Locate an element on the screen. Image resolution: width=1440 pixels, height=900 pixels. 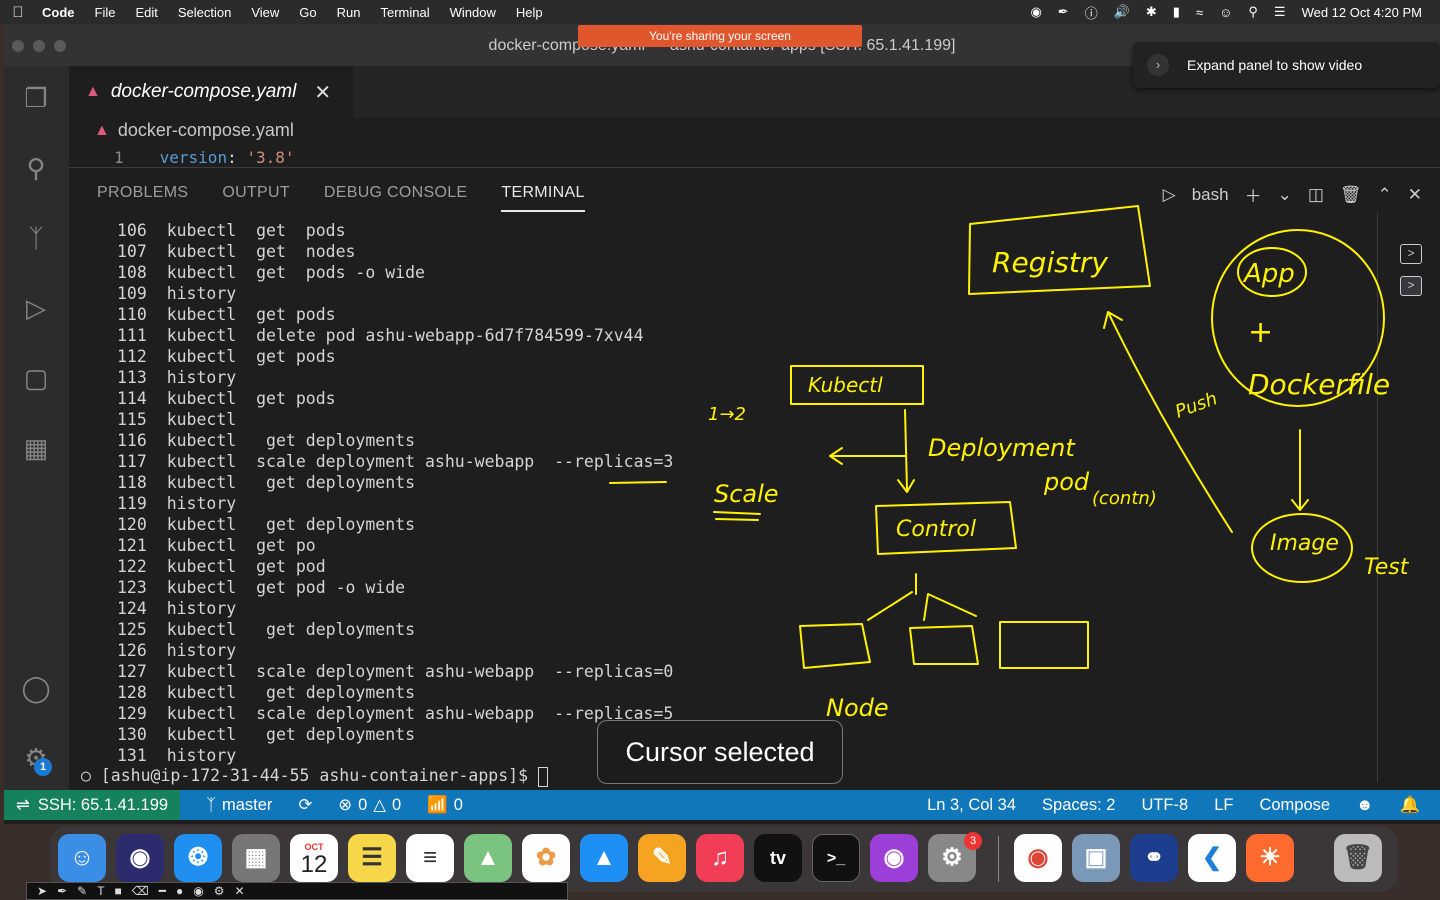
webex-icon: ⚭ is located at coordinates (1154, 858).